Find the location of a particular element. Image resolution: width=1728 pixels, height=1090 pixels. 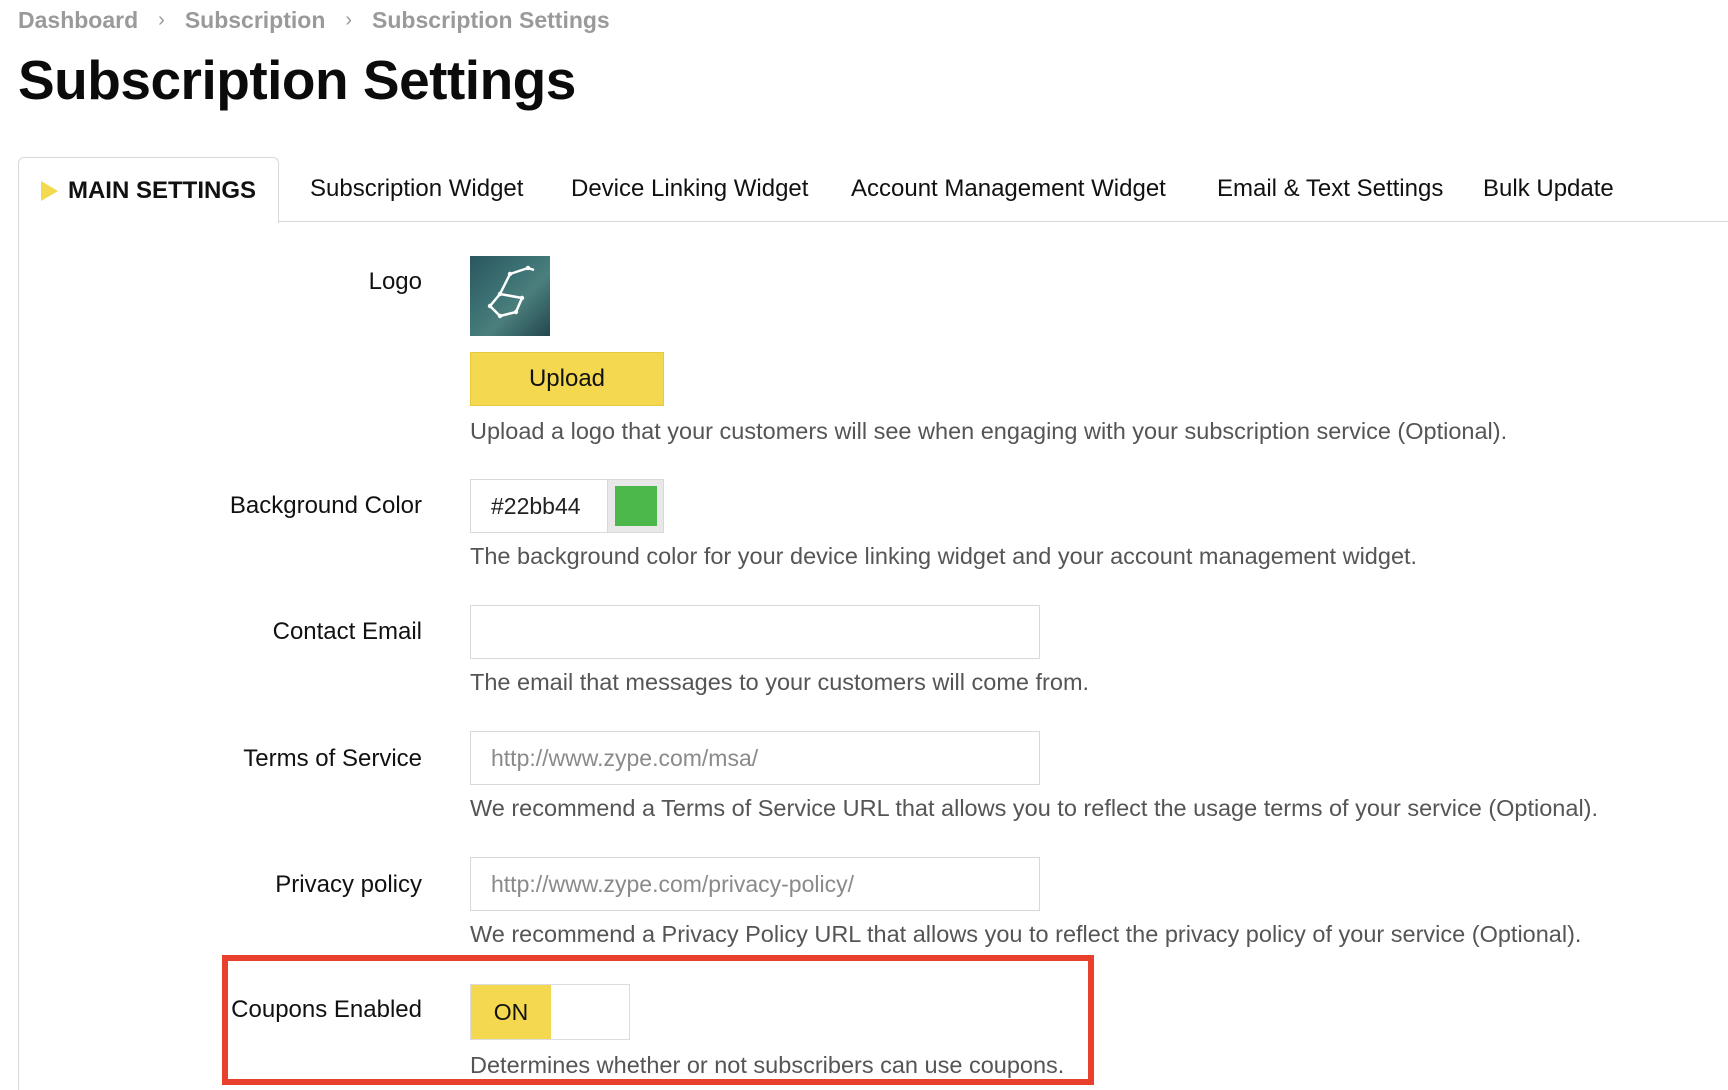

privacy-policy-input is located at coordinates (755, 884).